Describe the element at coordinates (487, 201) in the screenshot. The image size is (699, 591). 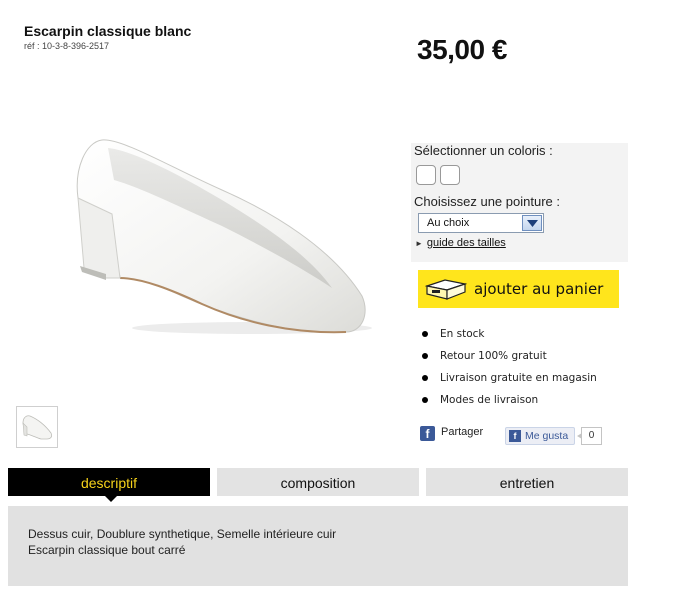
I see `size-label: Choisissez une pointure :` at that location.